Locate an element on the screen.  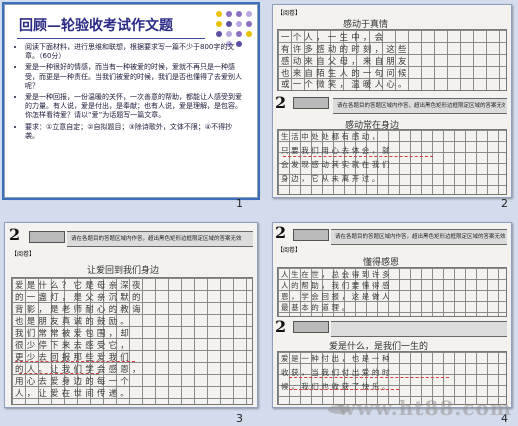
handwriting-line: 最基本的道理。 is located at coordinates (316, 307).